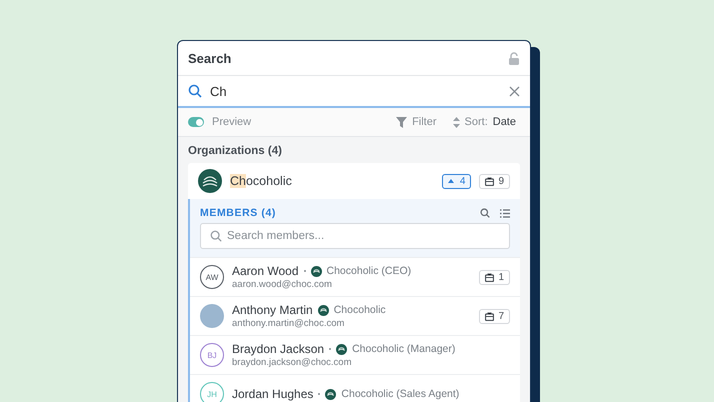  I want to click on close-icon, so click(514, 91).